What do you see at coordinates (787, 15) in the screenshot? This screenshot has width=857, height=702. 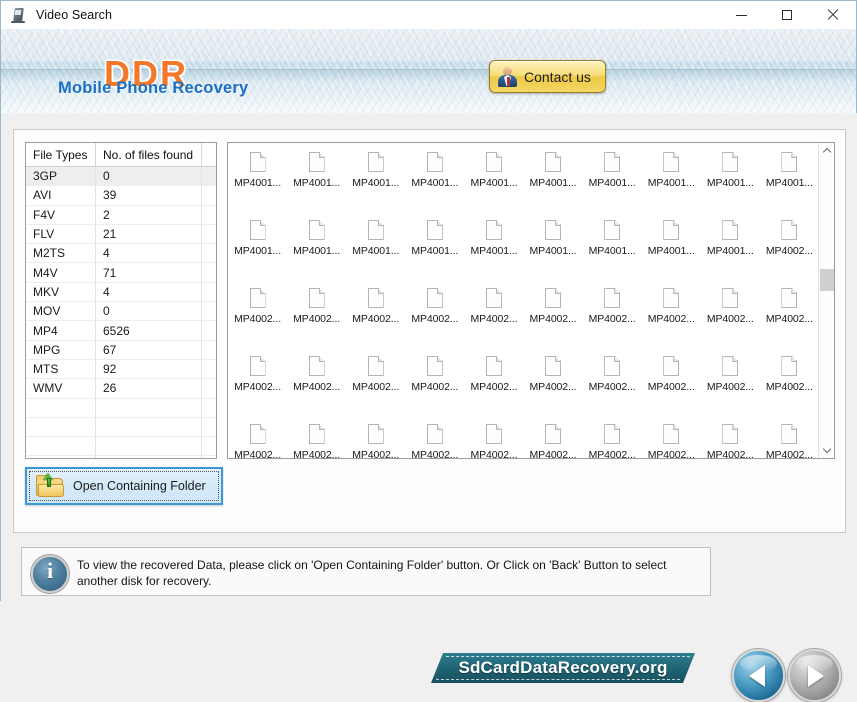 I see `maximize-button` at bounding box center [787, 15].